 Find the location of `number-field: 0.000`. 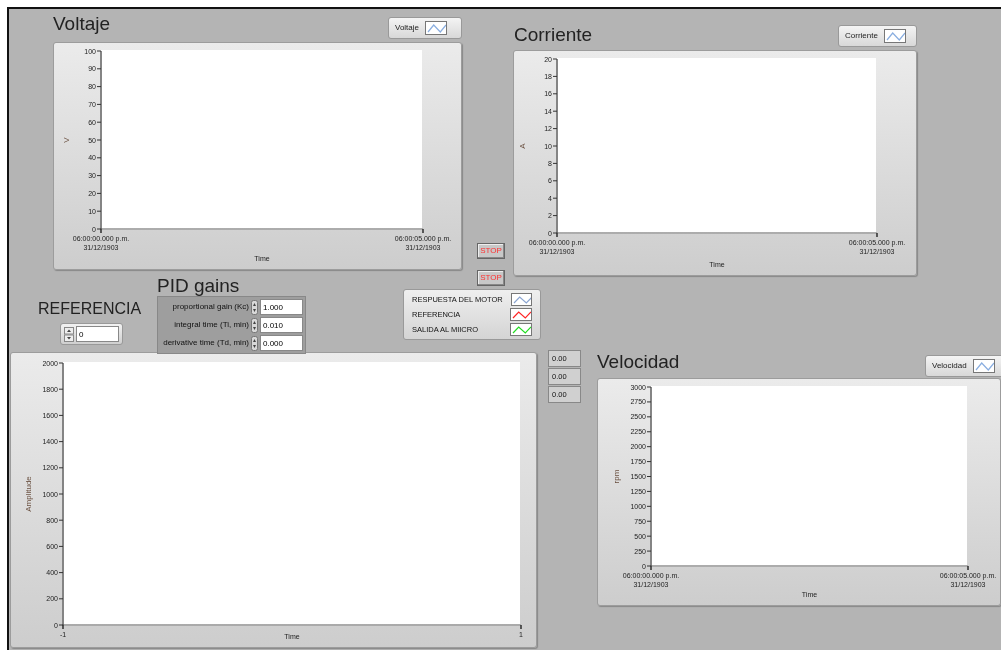

number-field: 0.000 is located at coordinates (281, 343).